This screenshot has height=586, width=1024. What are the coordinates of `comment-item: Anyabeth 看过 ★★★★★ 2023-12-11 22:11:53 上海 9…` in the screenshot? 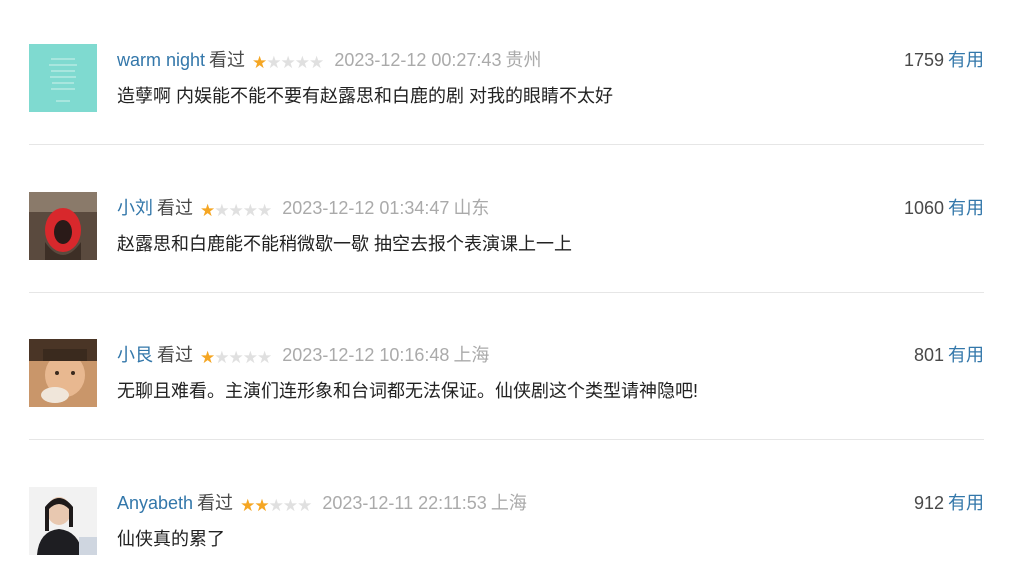 It's located at (506, 522).